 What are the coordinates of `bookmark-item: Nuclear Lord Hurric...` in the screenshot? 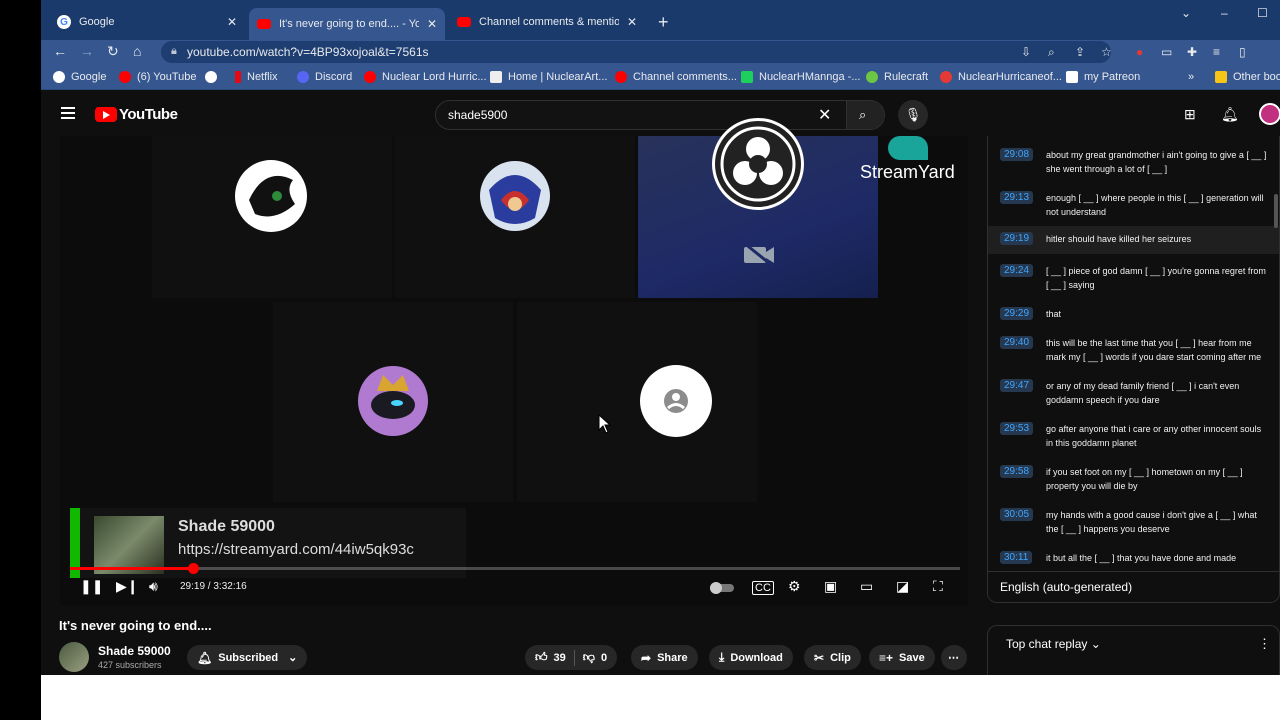 It's located at (425, 77).